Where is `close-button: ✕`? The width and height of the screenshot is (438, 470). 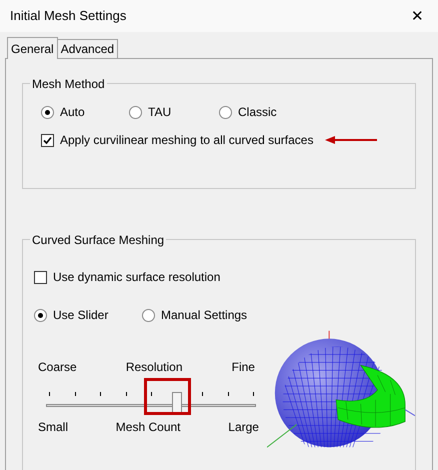 close-button: ✕ is located at coordinates (417, 16).